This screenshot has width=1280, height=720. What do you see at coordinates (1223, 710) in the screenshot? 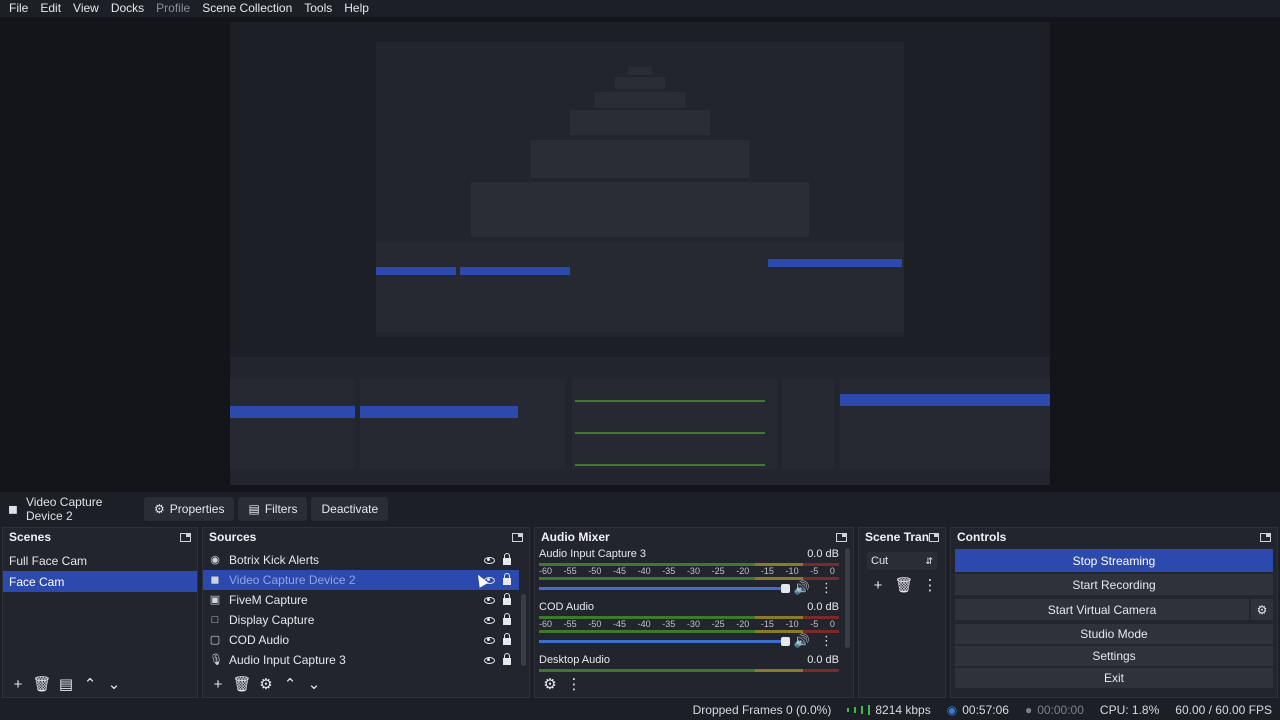
I see `fps: 60.00 / 60.00 FPS` at bounding box center [1223, 710].